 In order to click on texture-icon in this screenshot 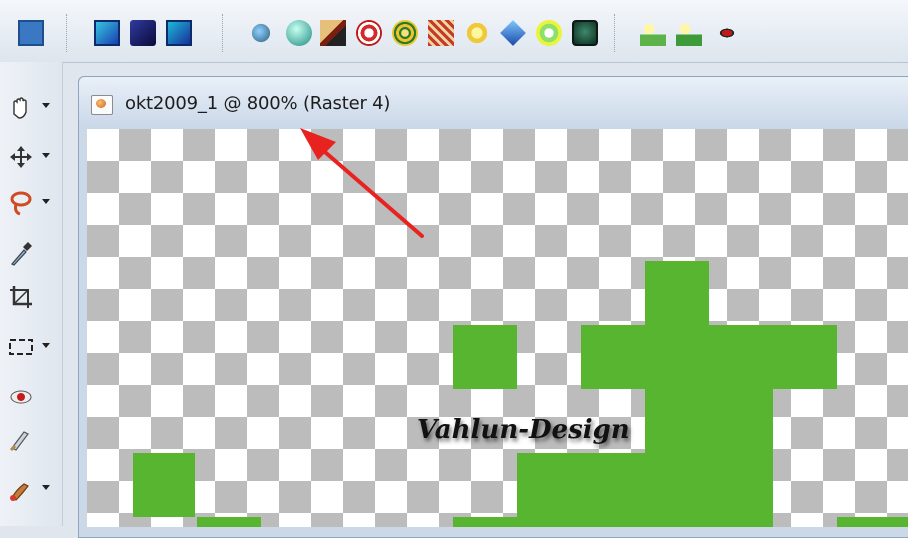, I will do `click(441, 33)`.